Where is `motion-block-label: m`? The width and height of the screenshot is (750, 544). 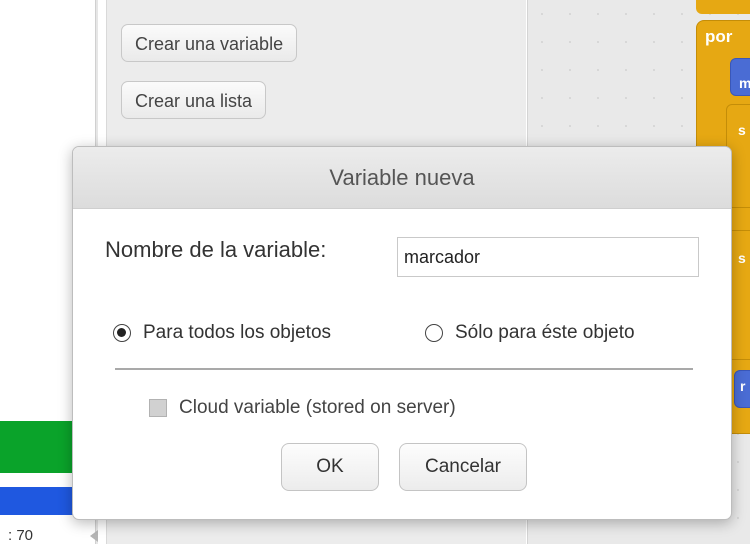
motion-block-label: m is located at coordinates (744, 83).